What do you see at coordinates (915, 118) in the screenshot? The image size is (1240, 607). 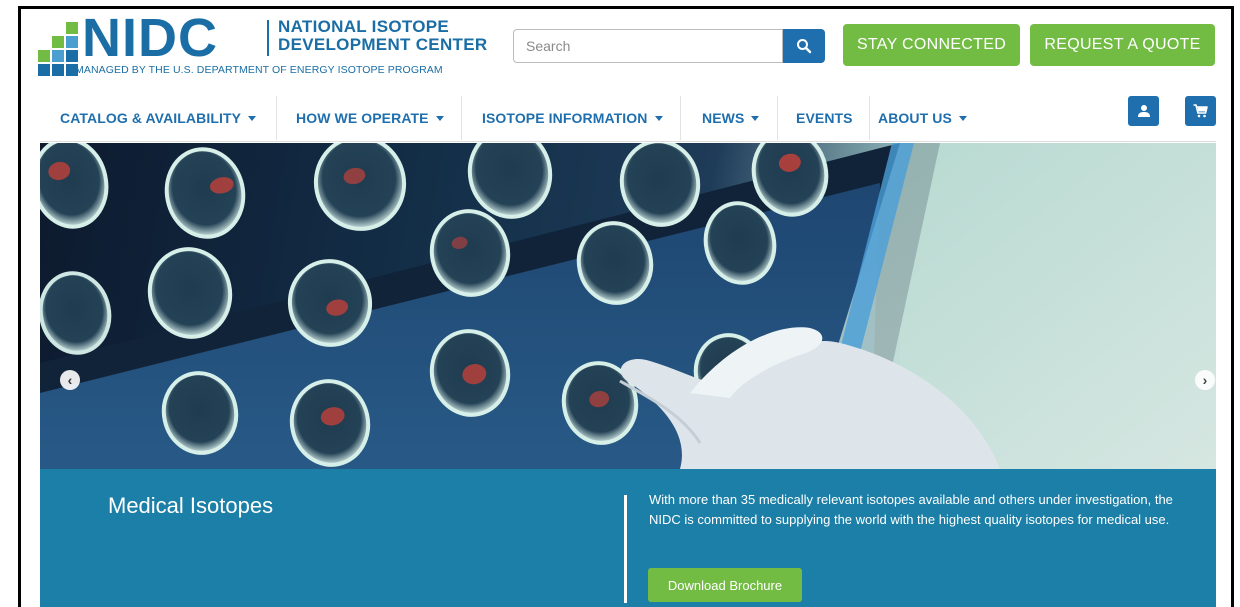 I see `nav-item-label: ABOUT US` at bounding box center [915, 118].